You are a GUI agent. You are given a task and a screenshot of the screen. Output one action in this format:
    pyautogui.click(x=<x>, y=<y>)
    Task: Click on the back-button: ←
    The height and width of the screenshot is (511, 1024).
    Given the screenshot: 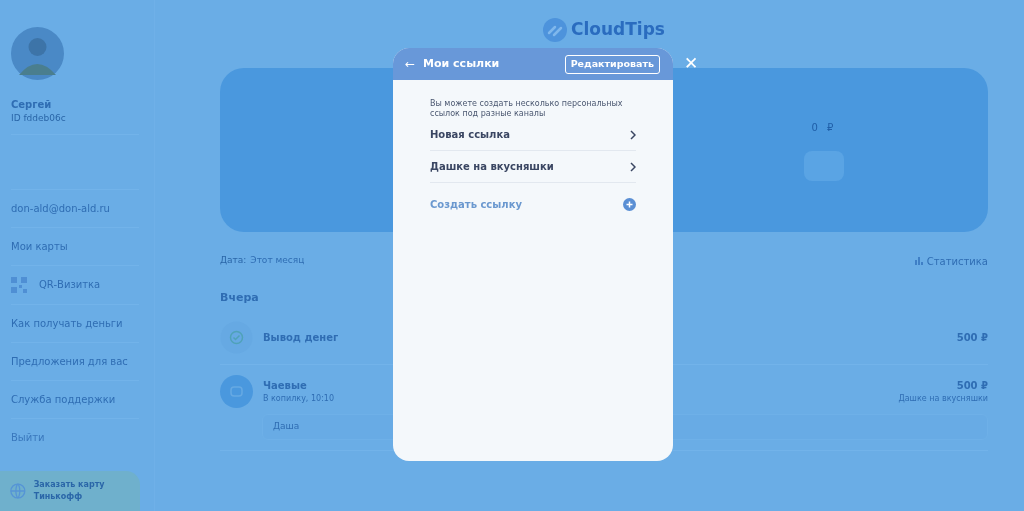 What is the action you would take?
    pyautogui.click(x=410, y=64)
    